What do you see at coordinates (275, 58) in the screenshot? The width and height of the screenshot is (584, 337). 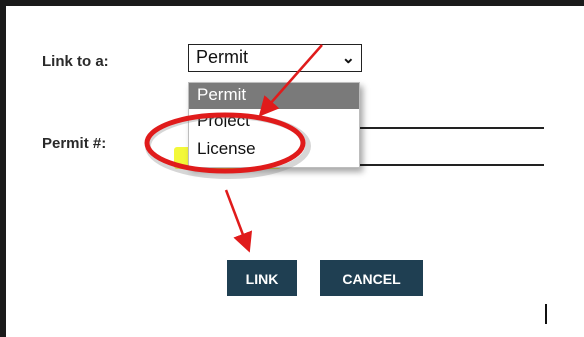 I see `link-type-select: Permit ⌄` at bounding box center [275, 58].